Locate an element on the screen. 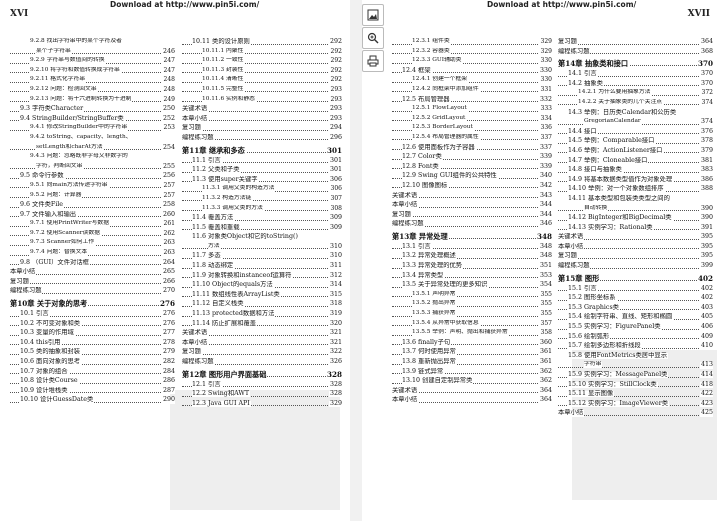  toc-entry-page: 422 is located at coordinates (706, 394).